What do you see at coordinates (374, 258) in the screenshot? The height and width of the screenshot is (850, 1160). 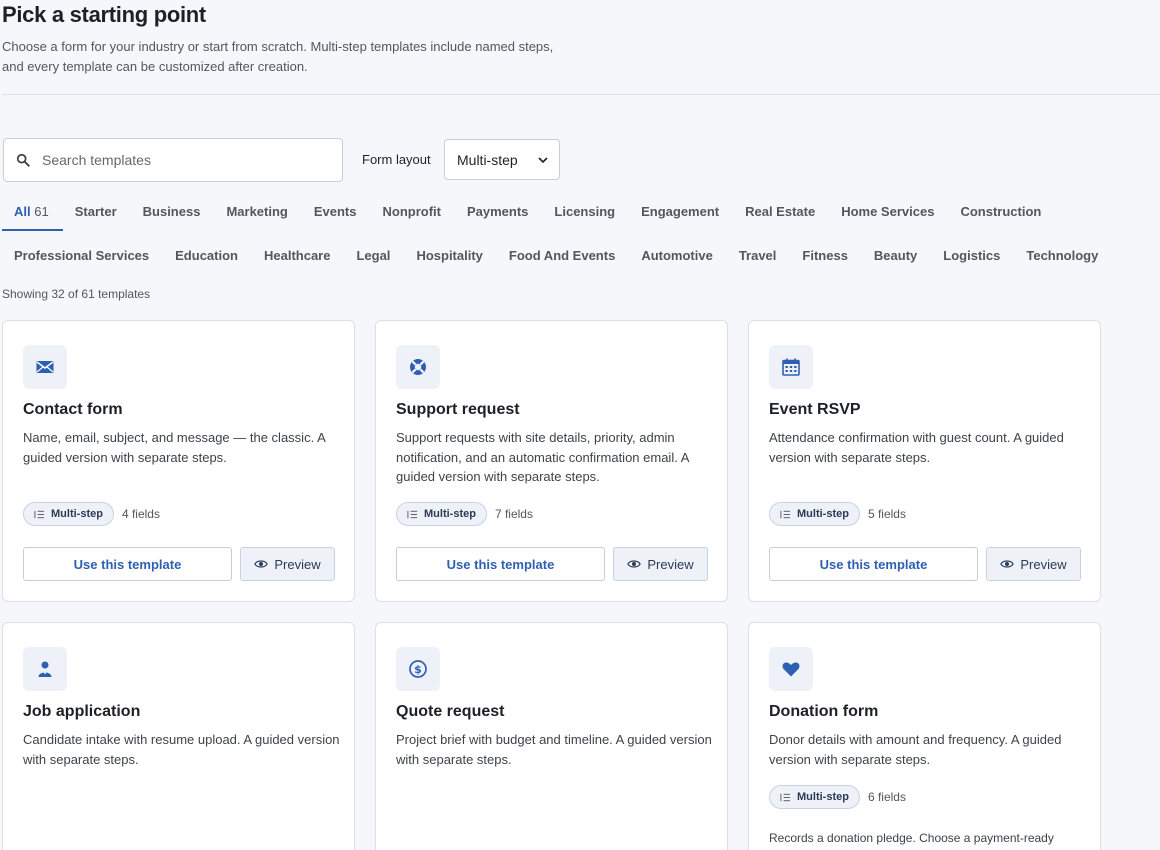 I see `tab-legal: Legal` at bounding box center [374, 258].